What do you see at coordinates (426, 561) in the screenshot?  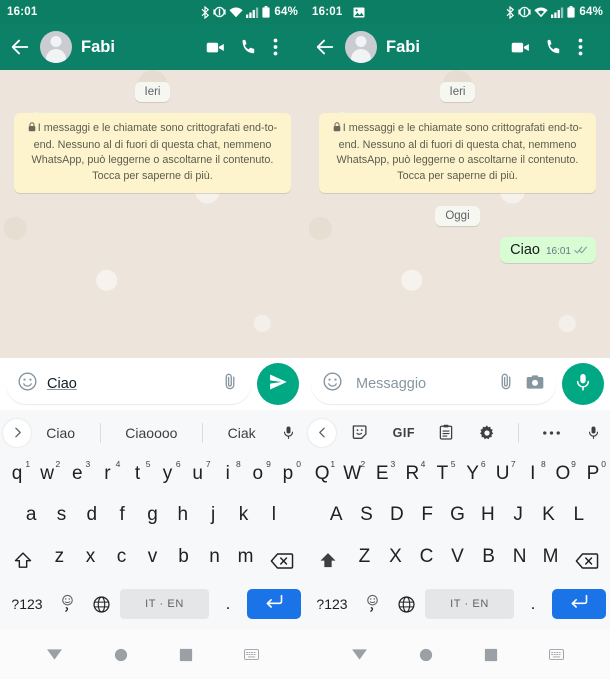 I see `key-C: C` at bounding box center [426, 561].